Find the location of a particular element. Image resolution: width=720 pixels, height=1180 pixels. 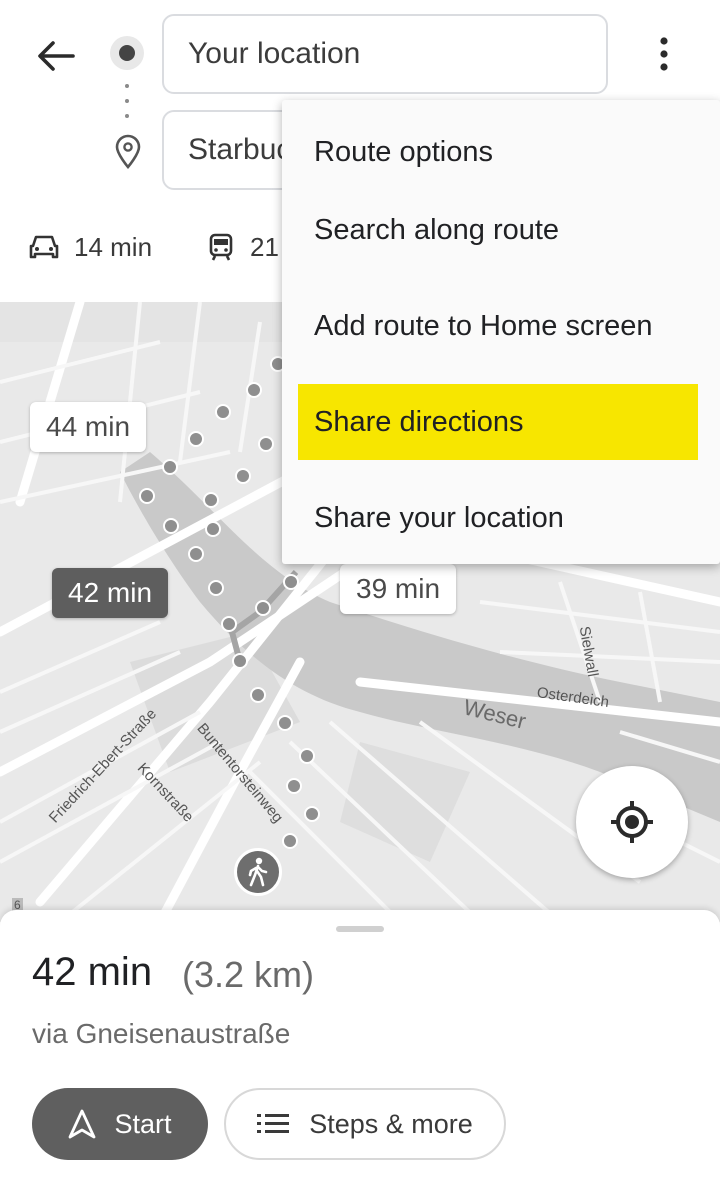

selected-route-time-label: 42 min is located at coordinates (110, 593).